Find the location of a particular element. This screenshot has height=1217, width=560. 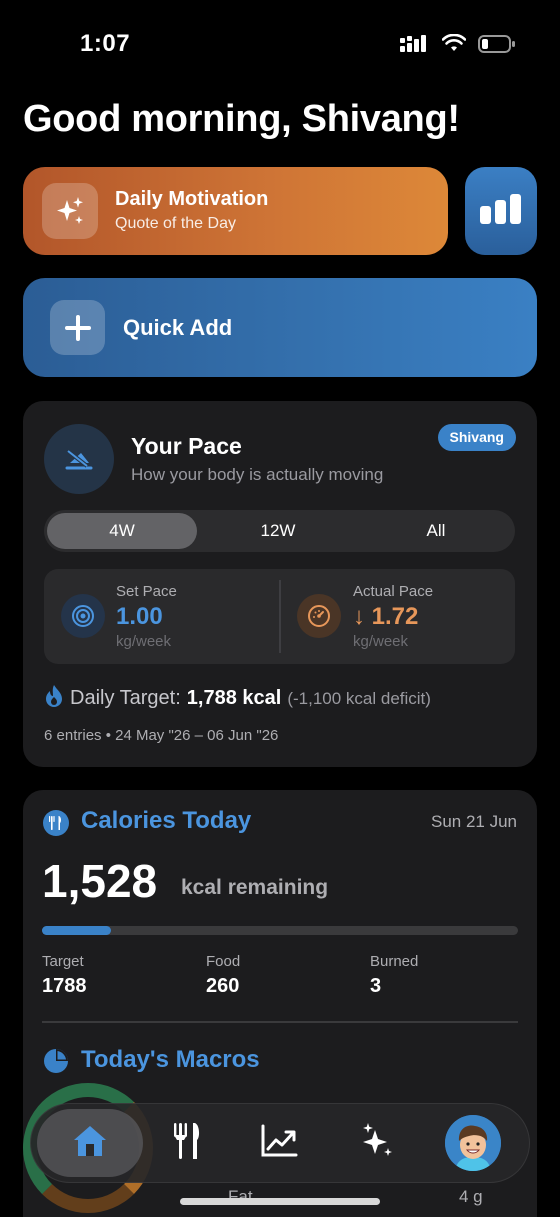

food-value: 260 is located at coordinates (223, 986).